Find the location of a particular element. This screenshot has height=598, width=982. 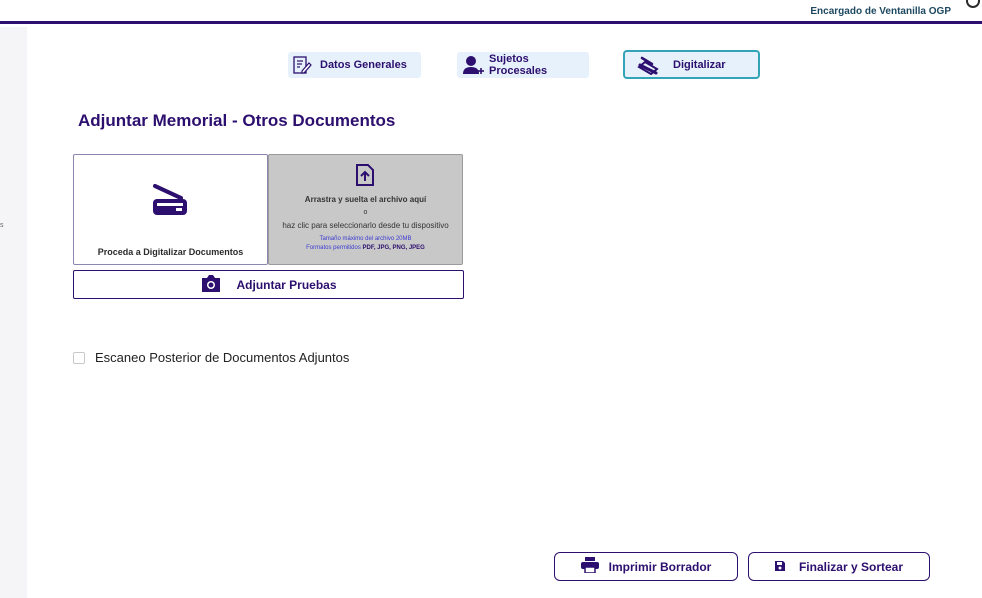

file-upload-icon is located at coordinates (365, 177).